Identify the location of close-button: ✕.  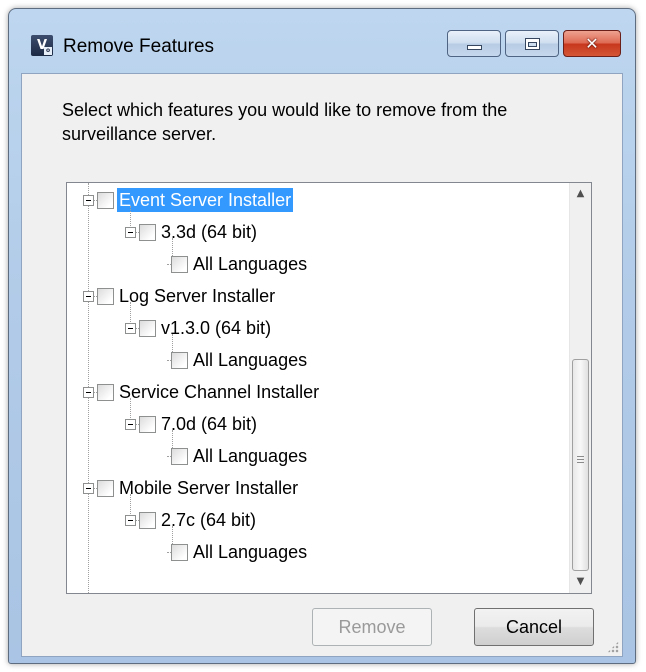
(592, 43).